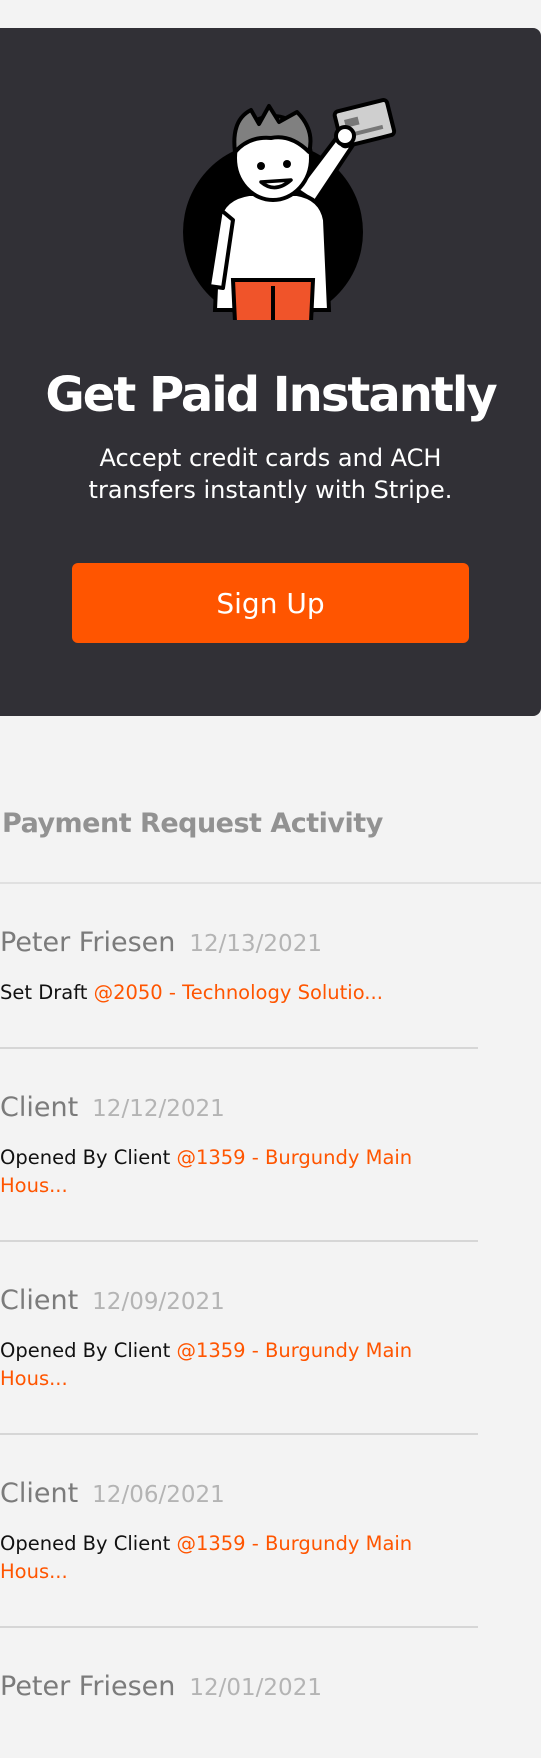 The image size is (541, 1758). What do you see at coordinates (255, 1688) in the screenshot?
I see `activity-date: 12/01/2021` at bounding box center [255, 1688].